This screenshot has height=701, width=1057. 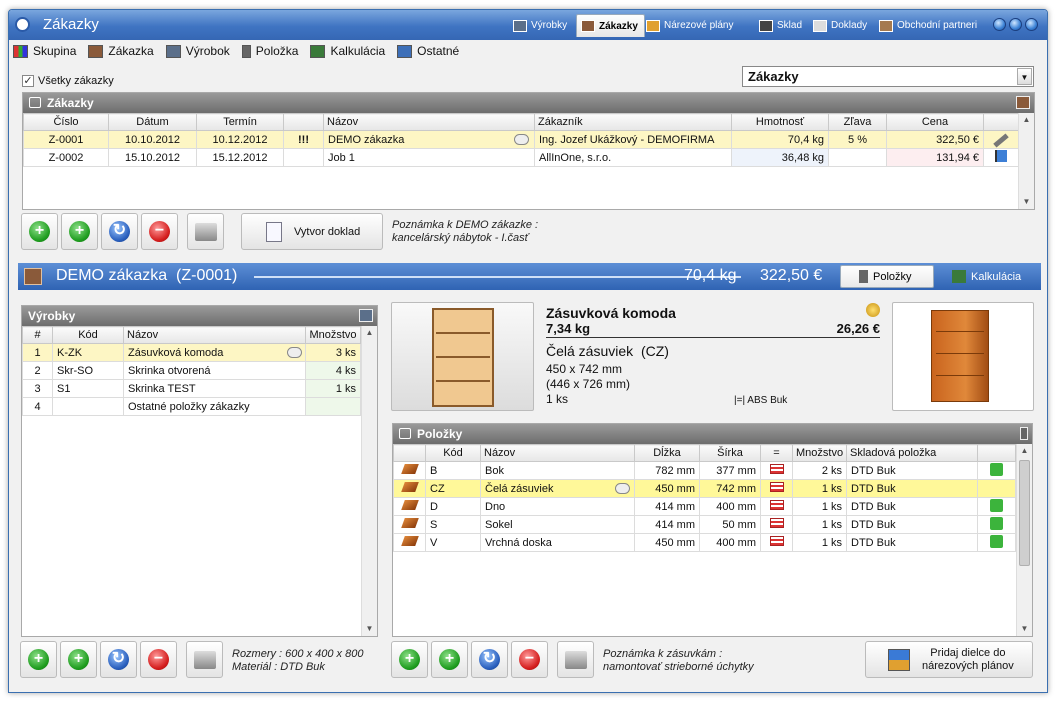 What do you see at coordinates (197, 51) in the screenshot?
I see `toolbar-product: Výrobok` at bounding box center [197, 51].